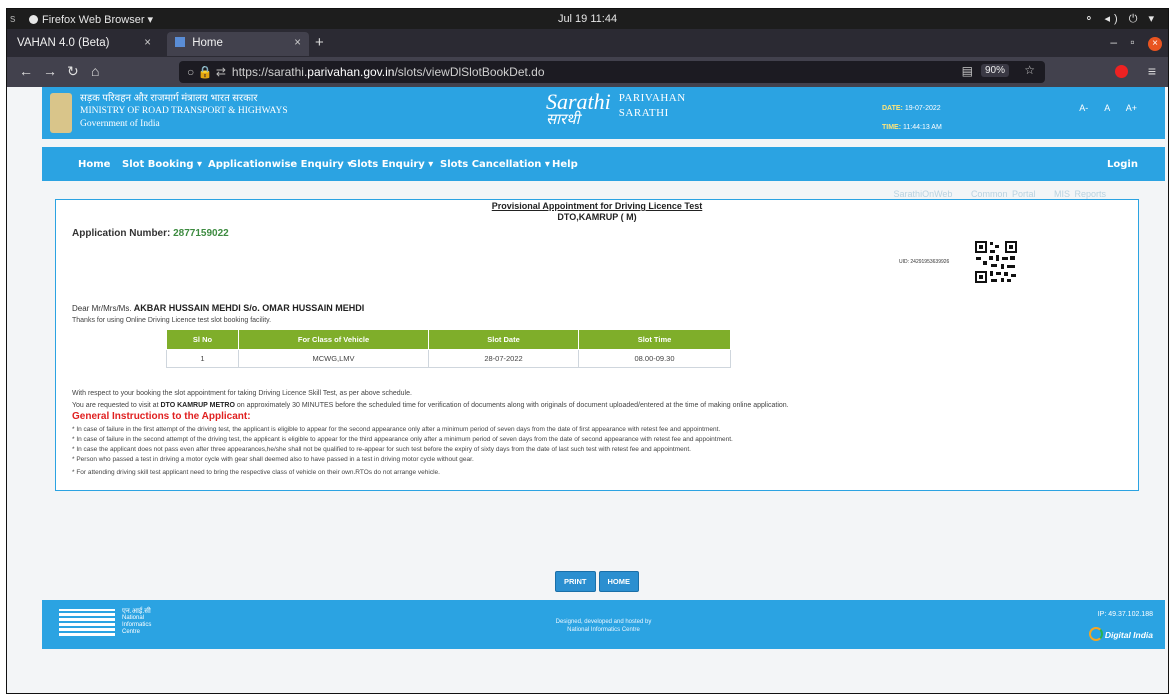  Describe the element at coordinates (63, 43) in the screenshot. I see `tab-label: VAHAN 4.0 (Beta)` at that location.